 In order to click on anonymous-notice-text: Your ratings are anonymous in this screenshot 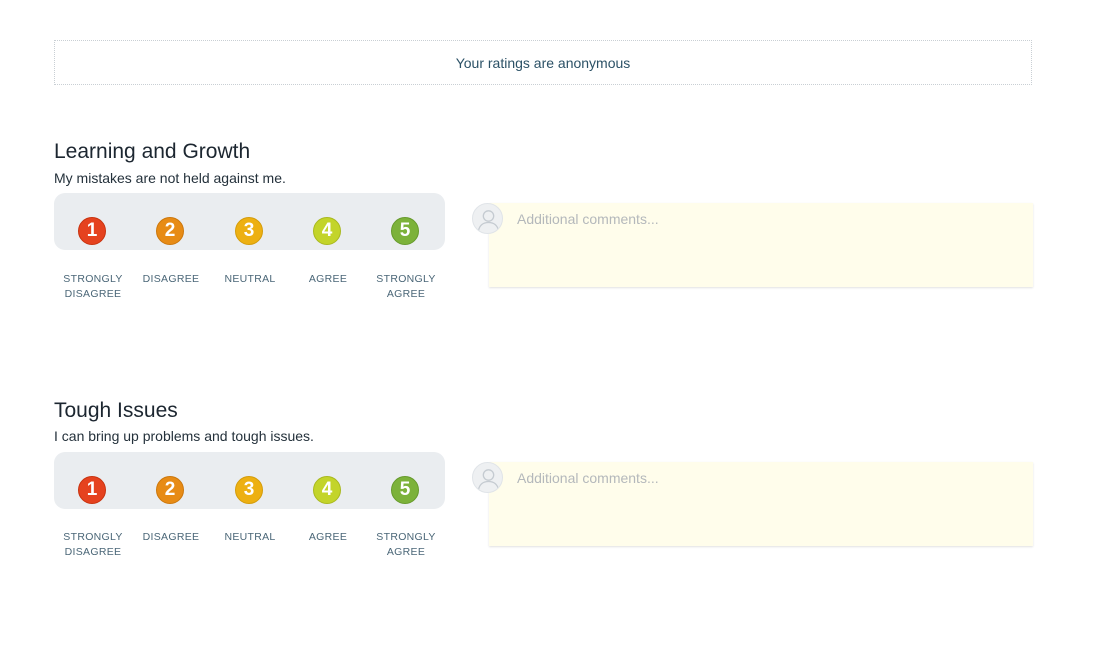, I will do `click(543, 62)`.